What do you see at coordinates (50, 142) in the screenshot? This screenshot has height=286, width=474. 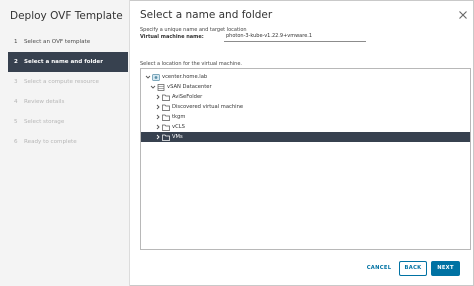 I see `step-label: Ready to complete` at bounding box center [50, 142].